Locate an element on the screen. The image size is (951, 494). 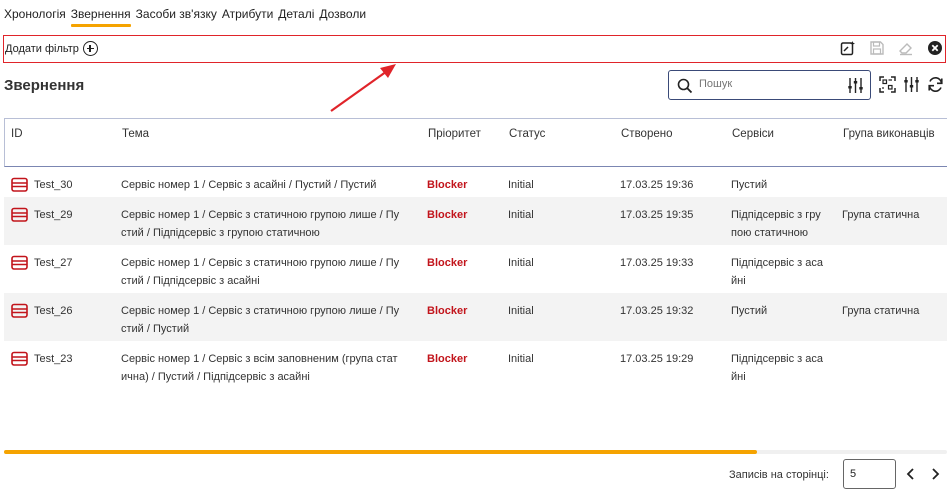
cell-services: Підпідсервіс з гру пою статичною is located at coordinates (776, 224).